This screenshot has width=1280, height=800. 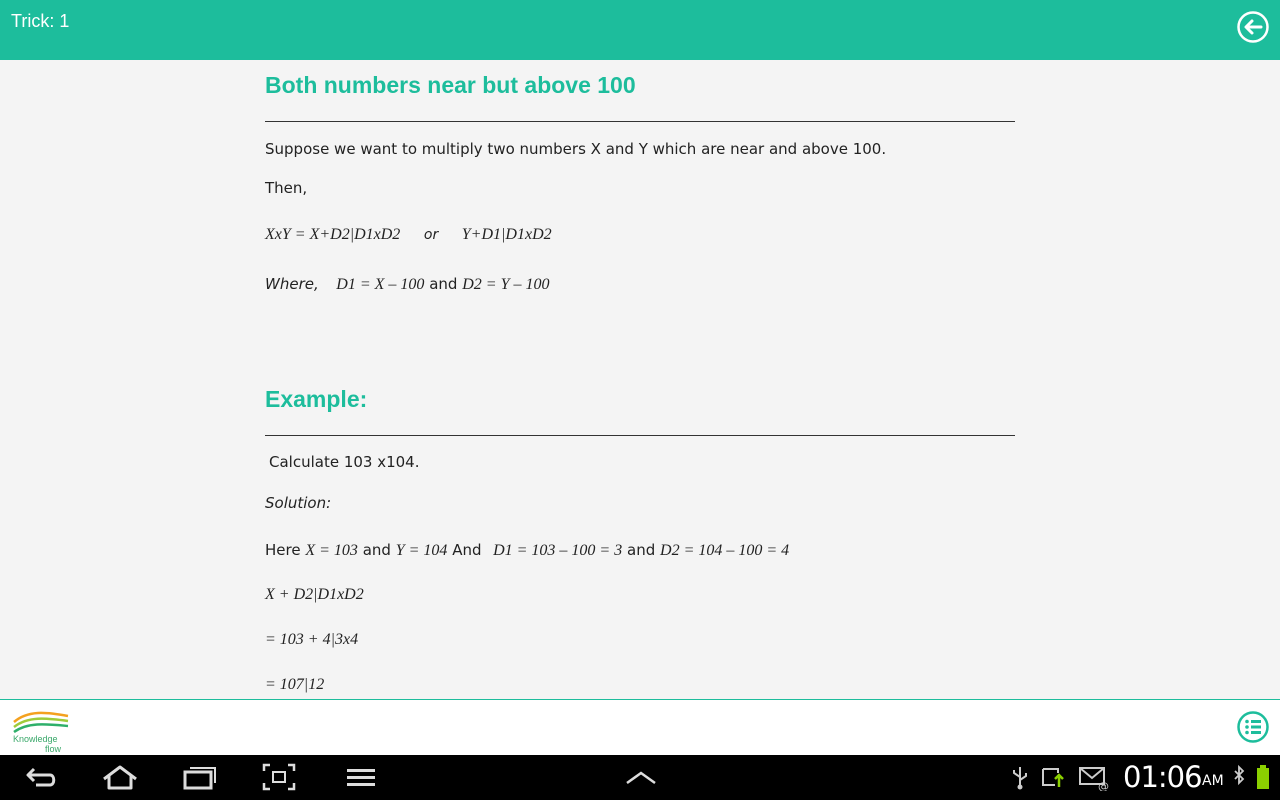 What do you see at coordinates (1094, 779) in the screenshot?
I see `email-icon: @` at bounding box center [1094, 779].